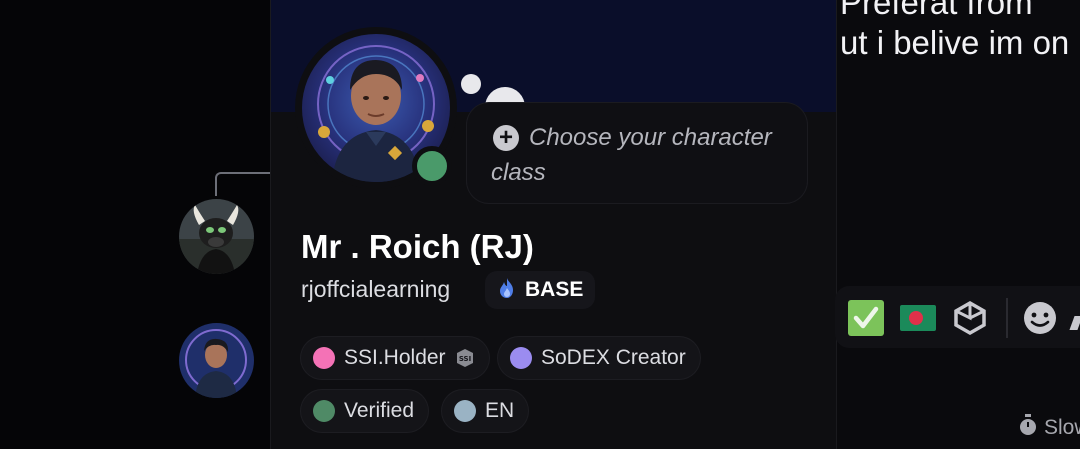  What do you see at coordinates (631, 155) in the screenshot?
I see `status-prompt-text: Choose your character class` at bounding box center [631, 155].